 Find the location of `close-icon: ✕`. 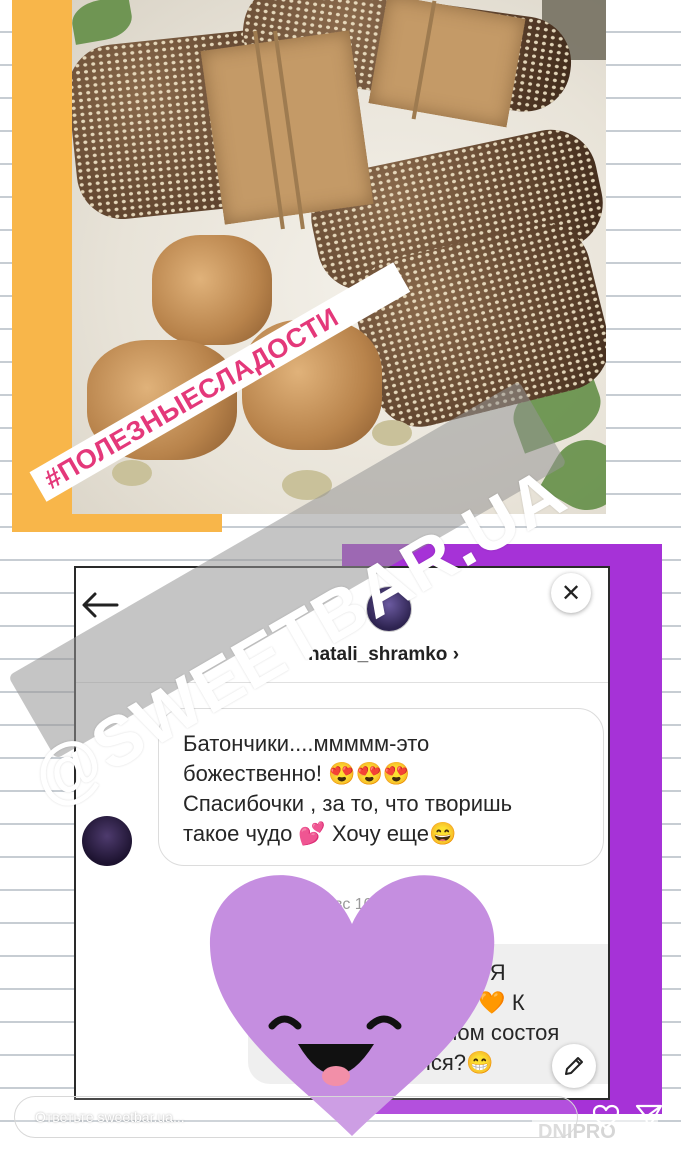

close-icon: ✕ is located at coordinates (571, 593).